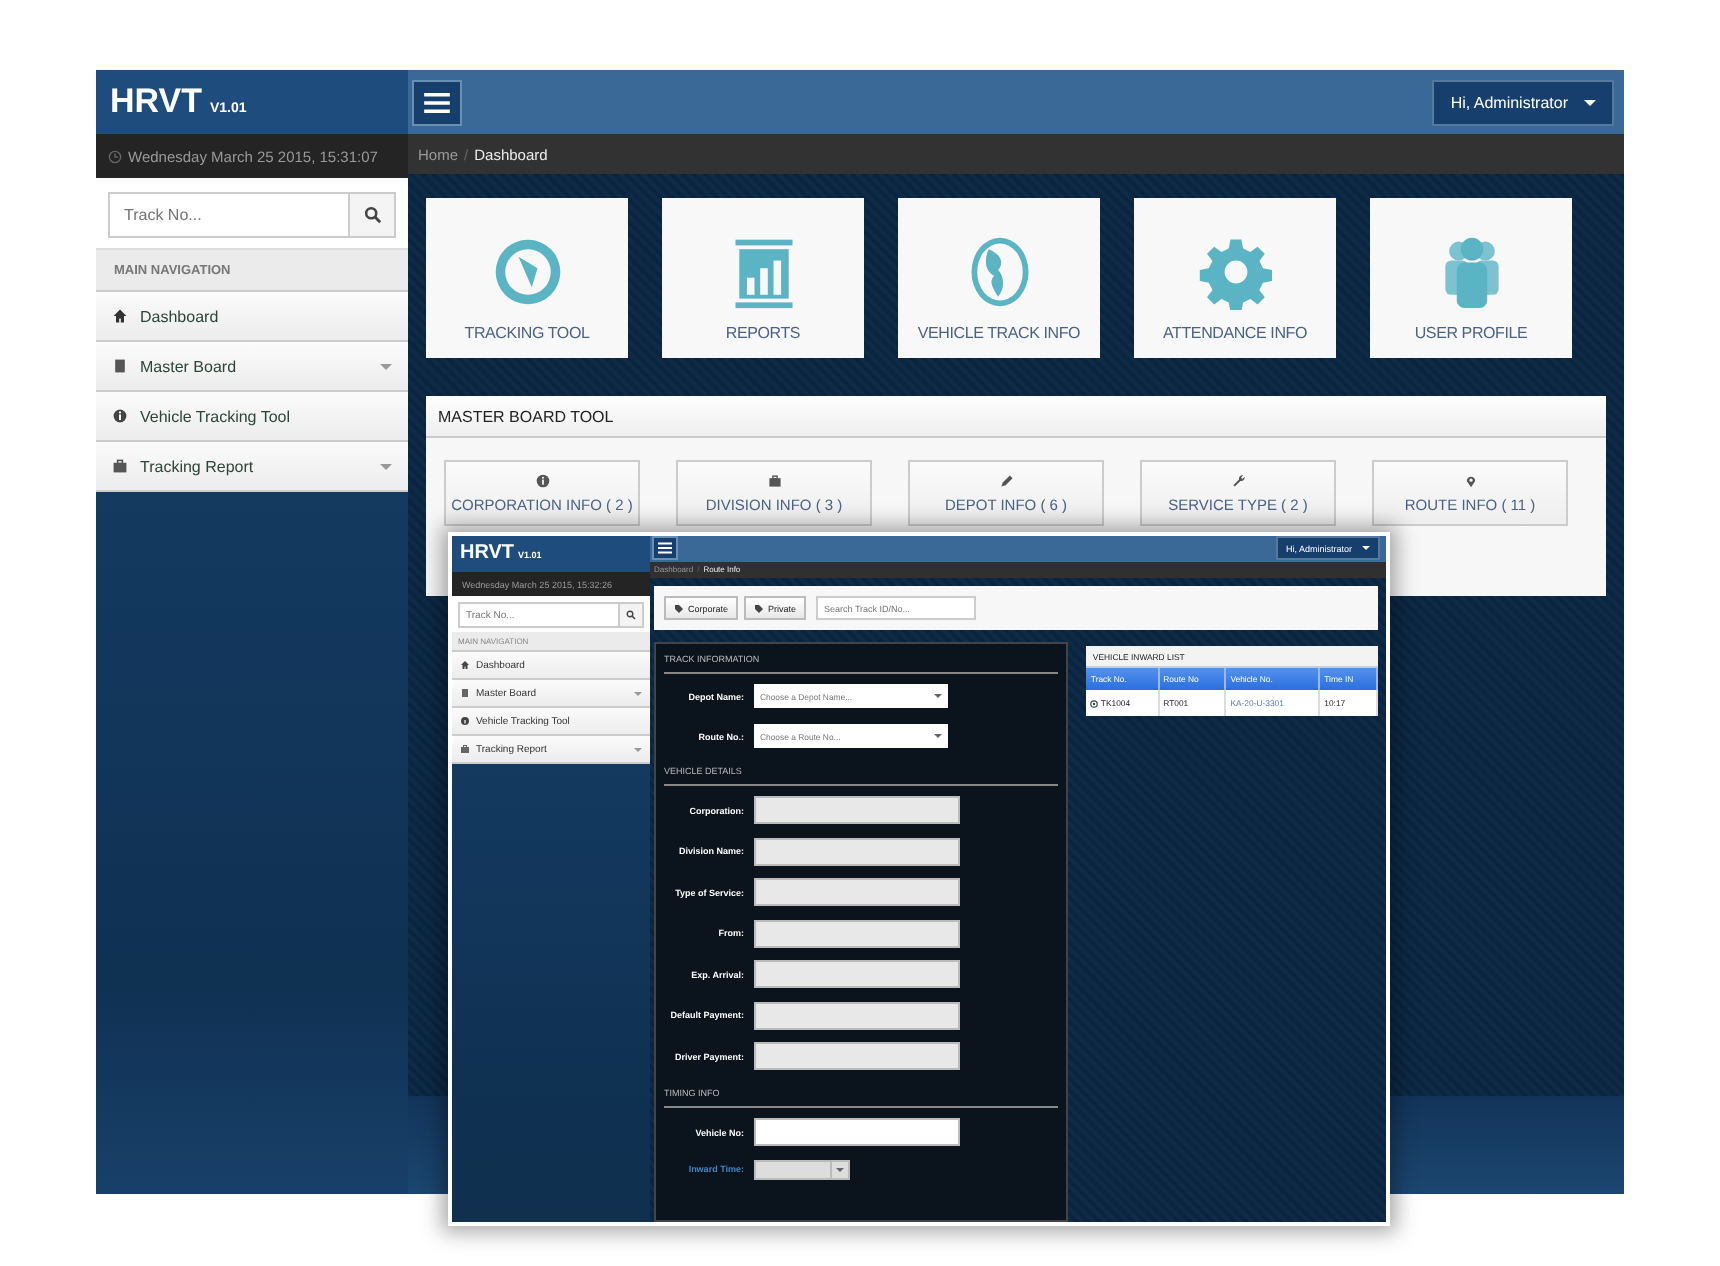 This screenshot has width=1720, height=1266. I want to click on time-field, so click(802, 1169).